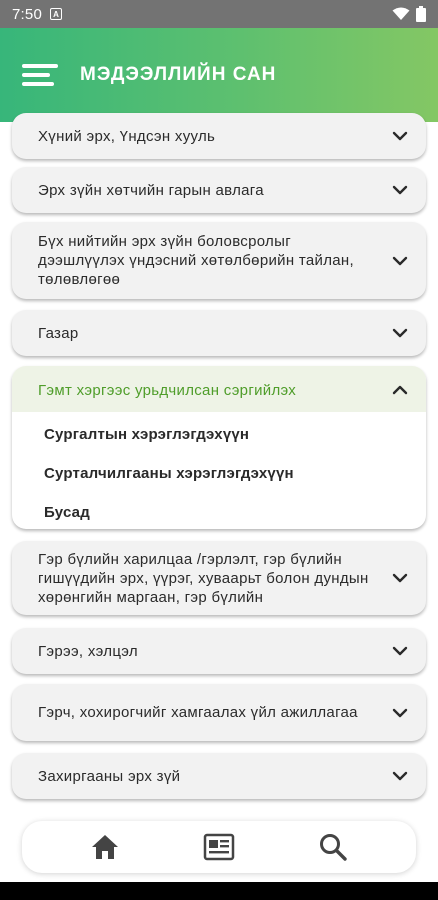 This screenshot has width=438, height=900. Describe the element at coordinates (40, 75) in the screenshot. I see `hamburger-menu-icon` at that location.